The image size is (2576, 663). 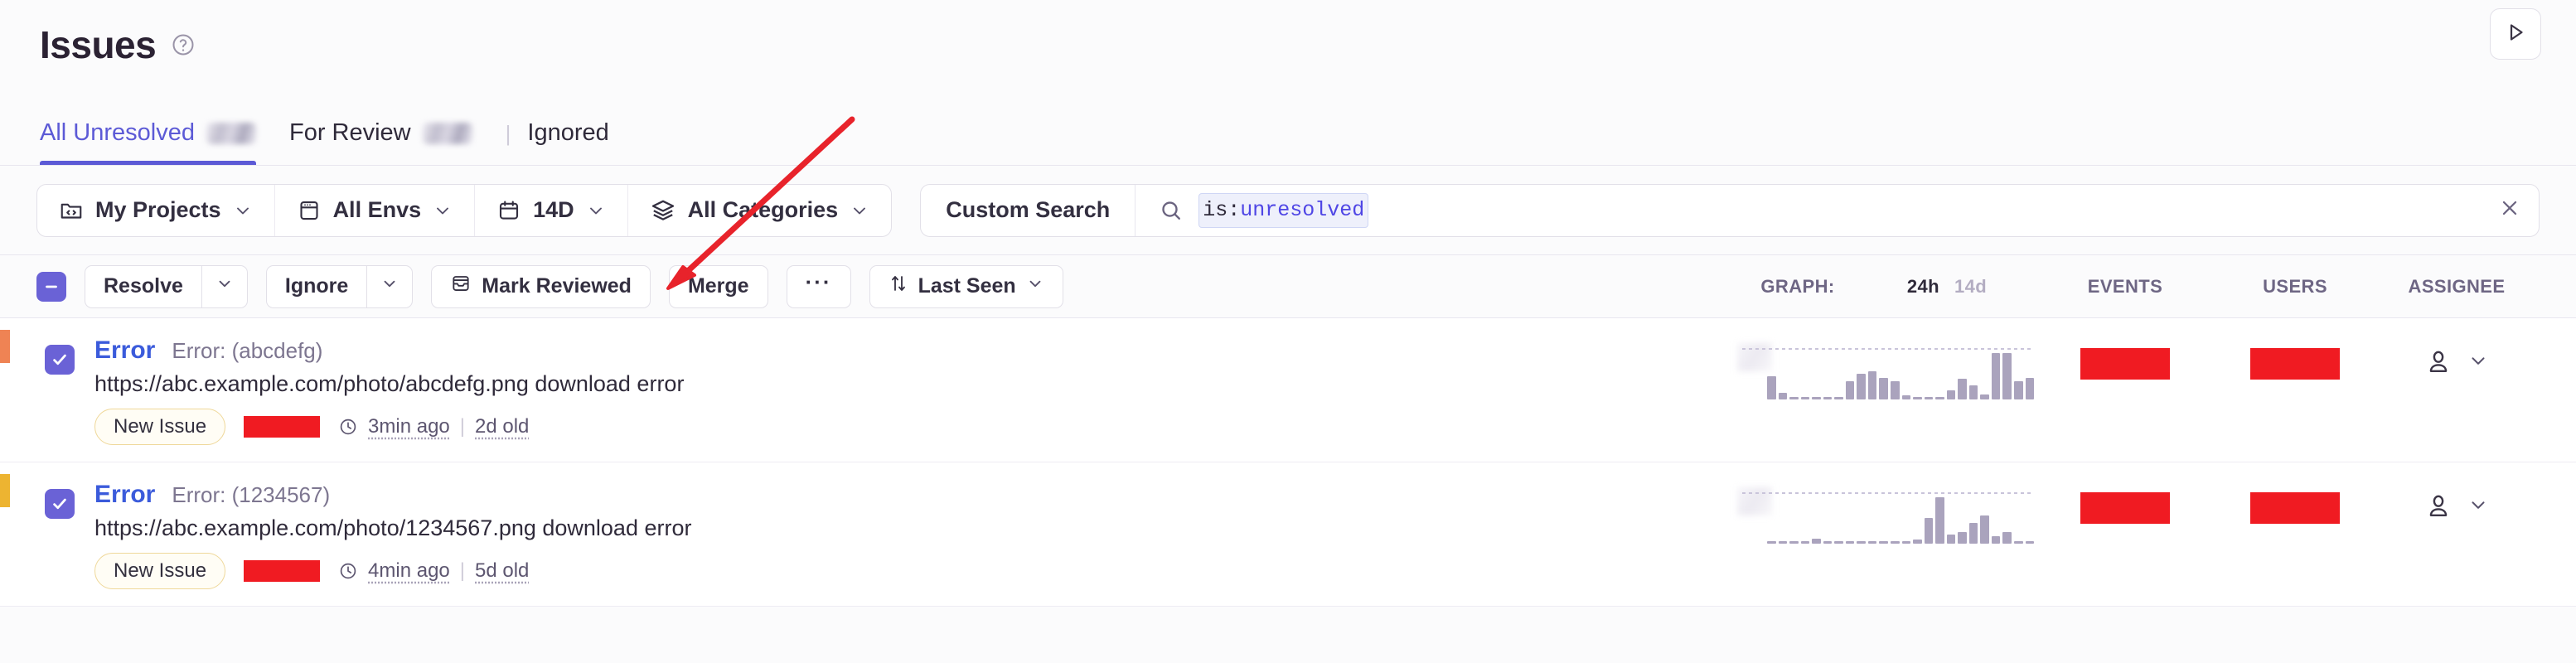 I want to click on sort-arrows-icon, so click(x=898, y=286).